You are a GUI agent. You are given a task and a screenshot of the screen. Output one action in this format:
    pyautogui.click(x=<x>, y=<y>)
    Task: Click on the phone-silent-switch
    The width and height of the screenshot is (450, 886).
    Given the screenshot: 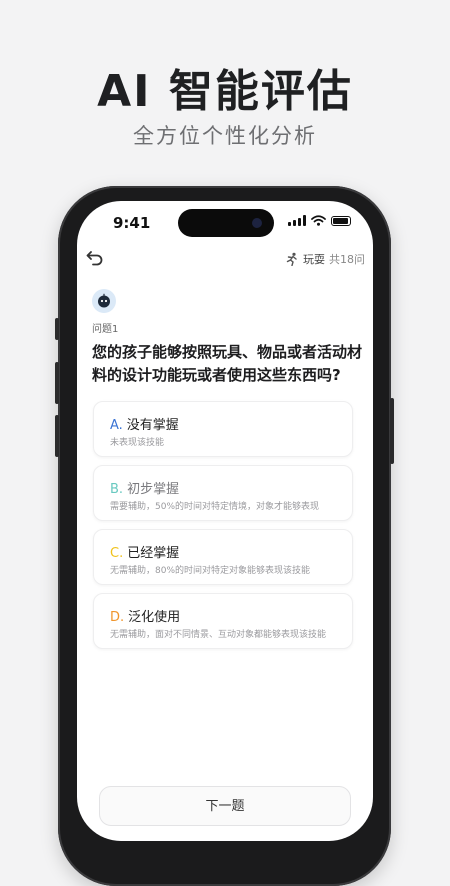 What is the action you would take?
    pyautogui.click(x=57, y=329)
    